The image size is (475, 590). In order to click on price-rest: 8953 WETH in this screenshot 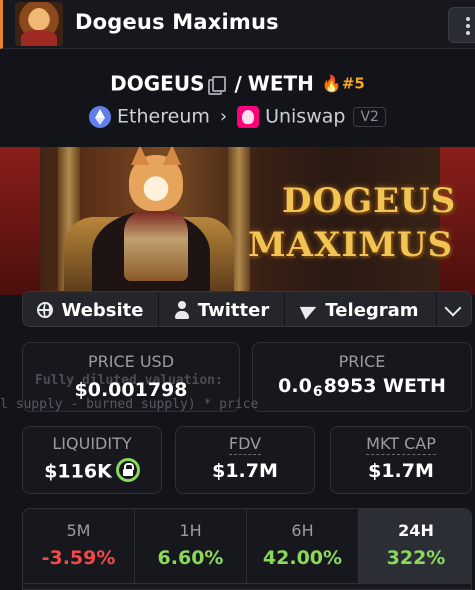, I will do `click(384, 386)`.